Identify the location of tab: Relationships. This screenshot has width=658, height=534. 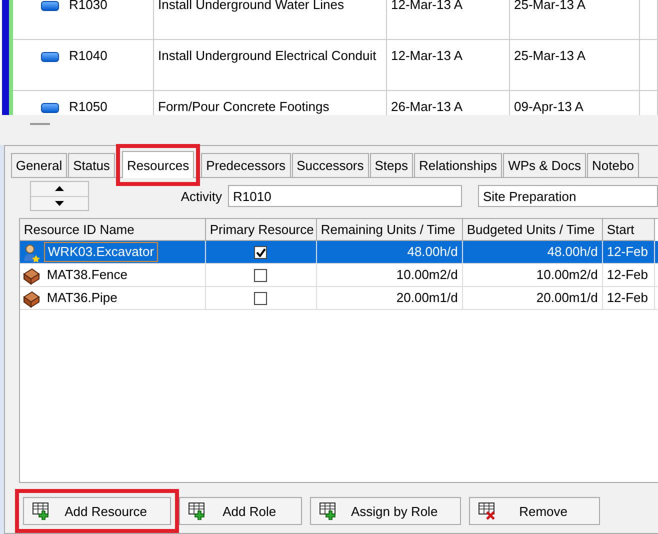
(458, 165).